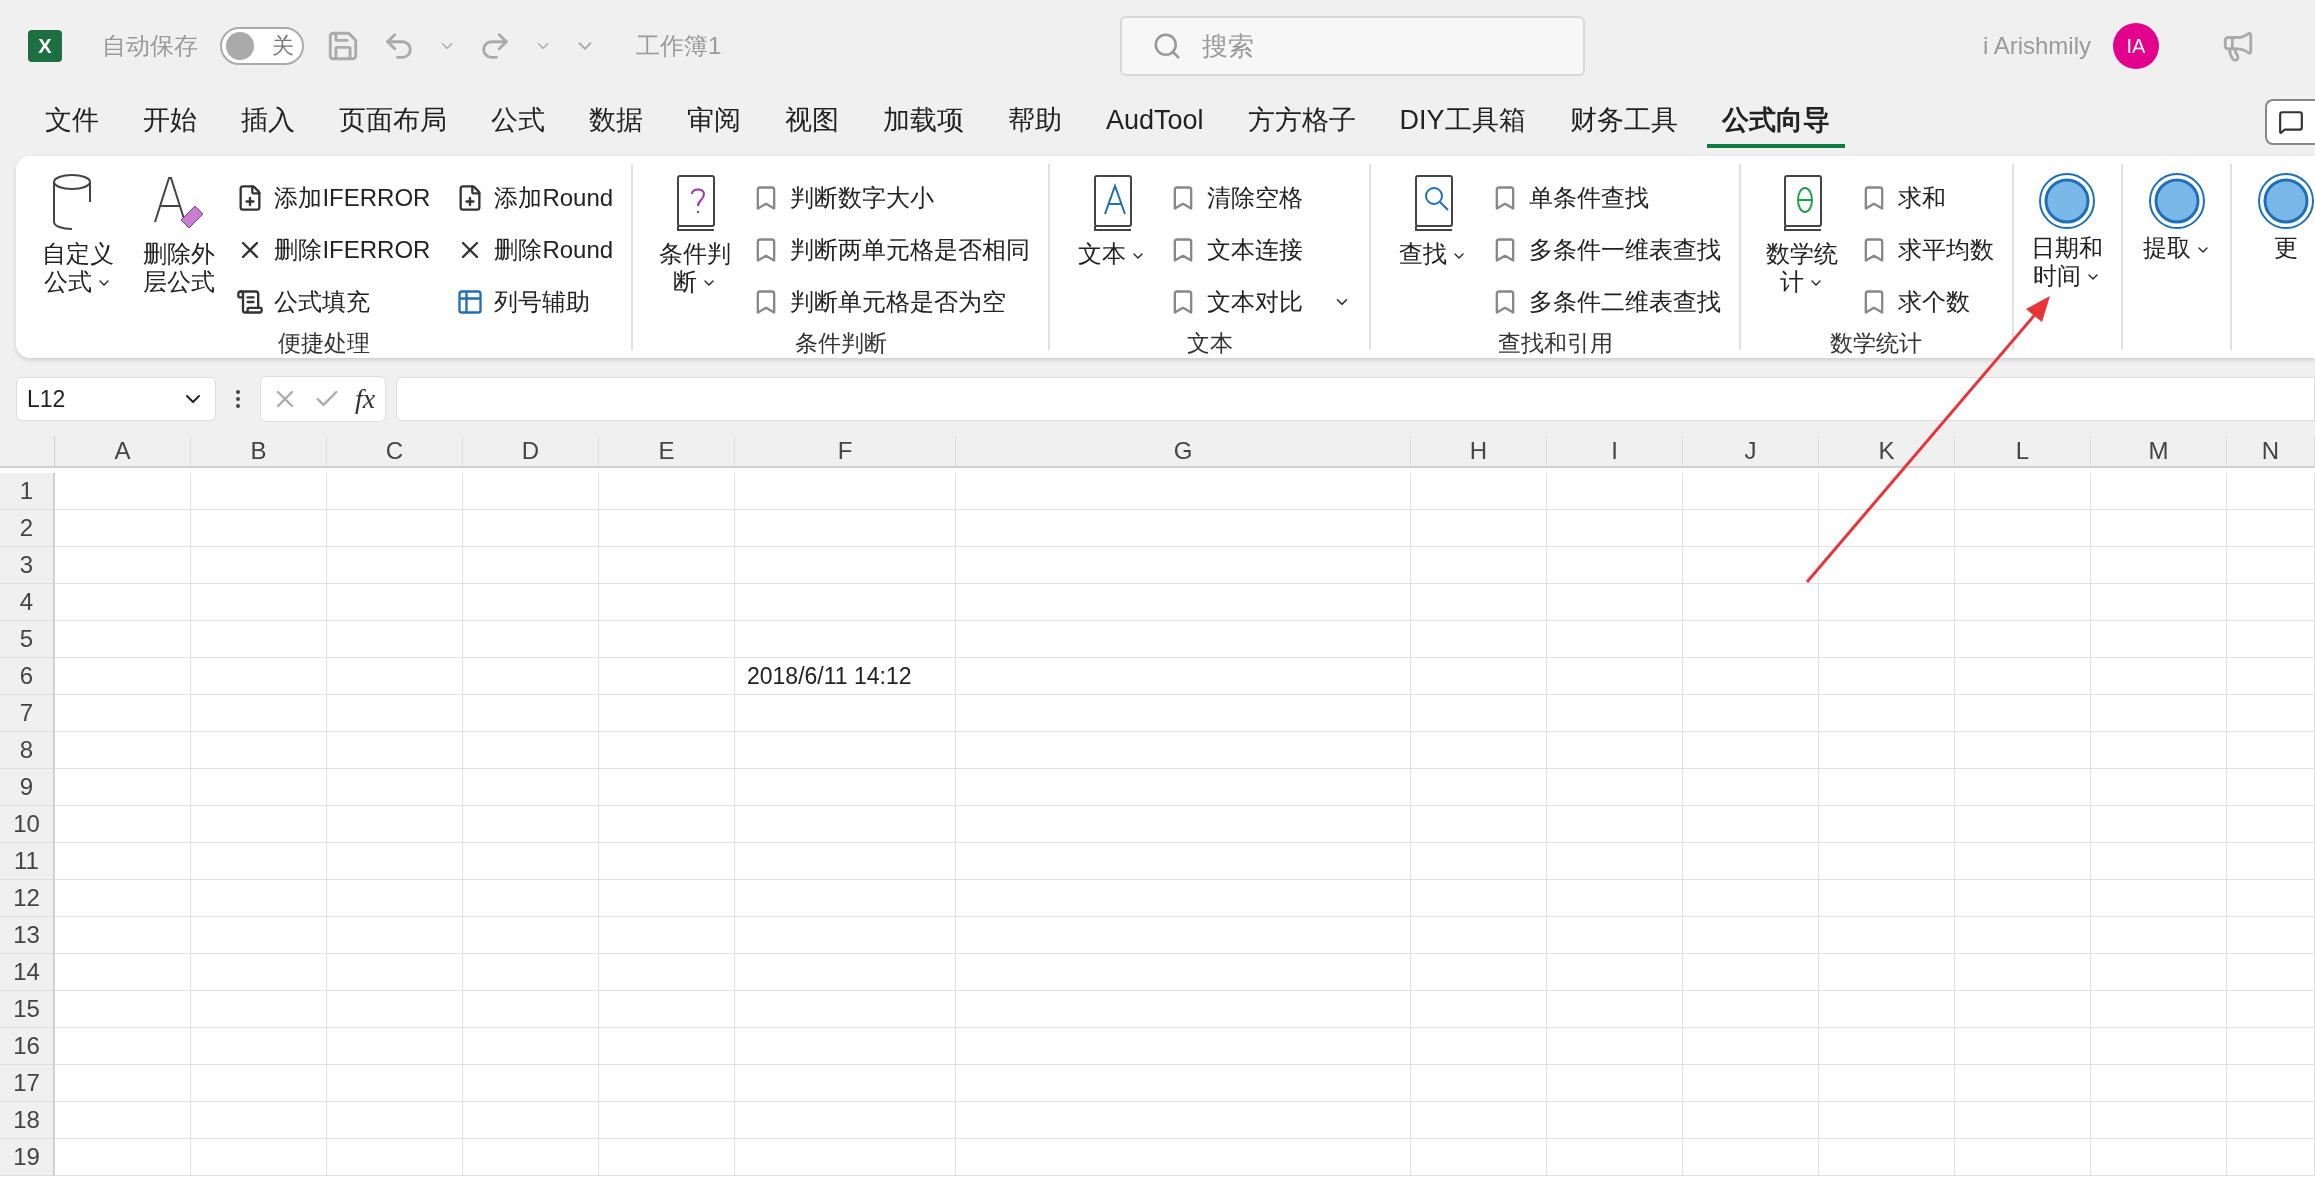  Describe the element at coordinates (27, 824) in the screenshot. I see `row-header: 10` at that location.